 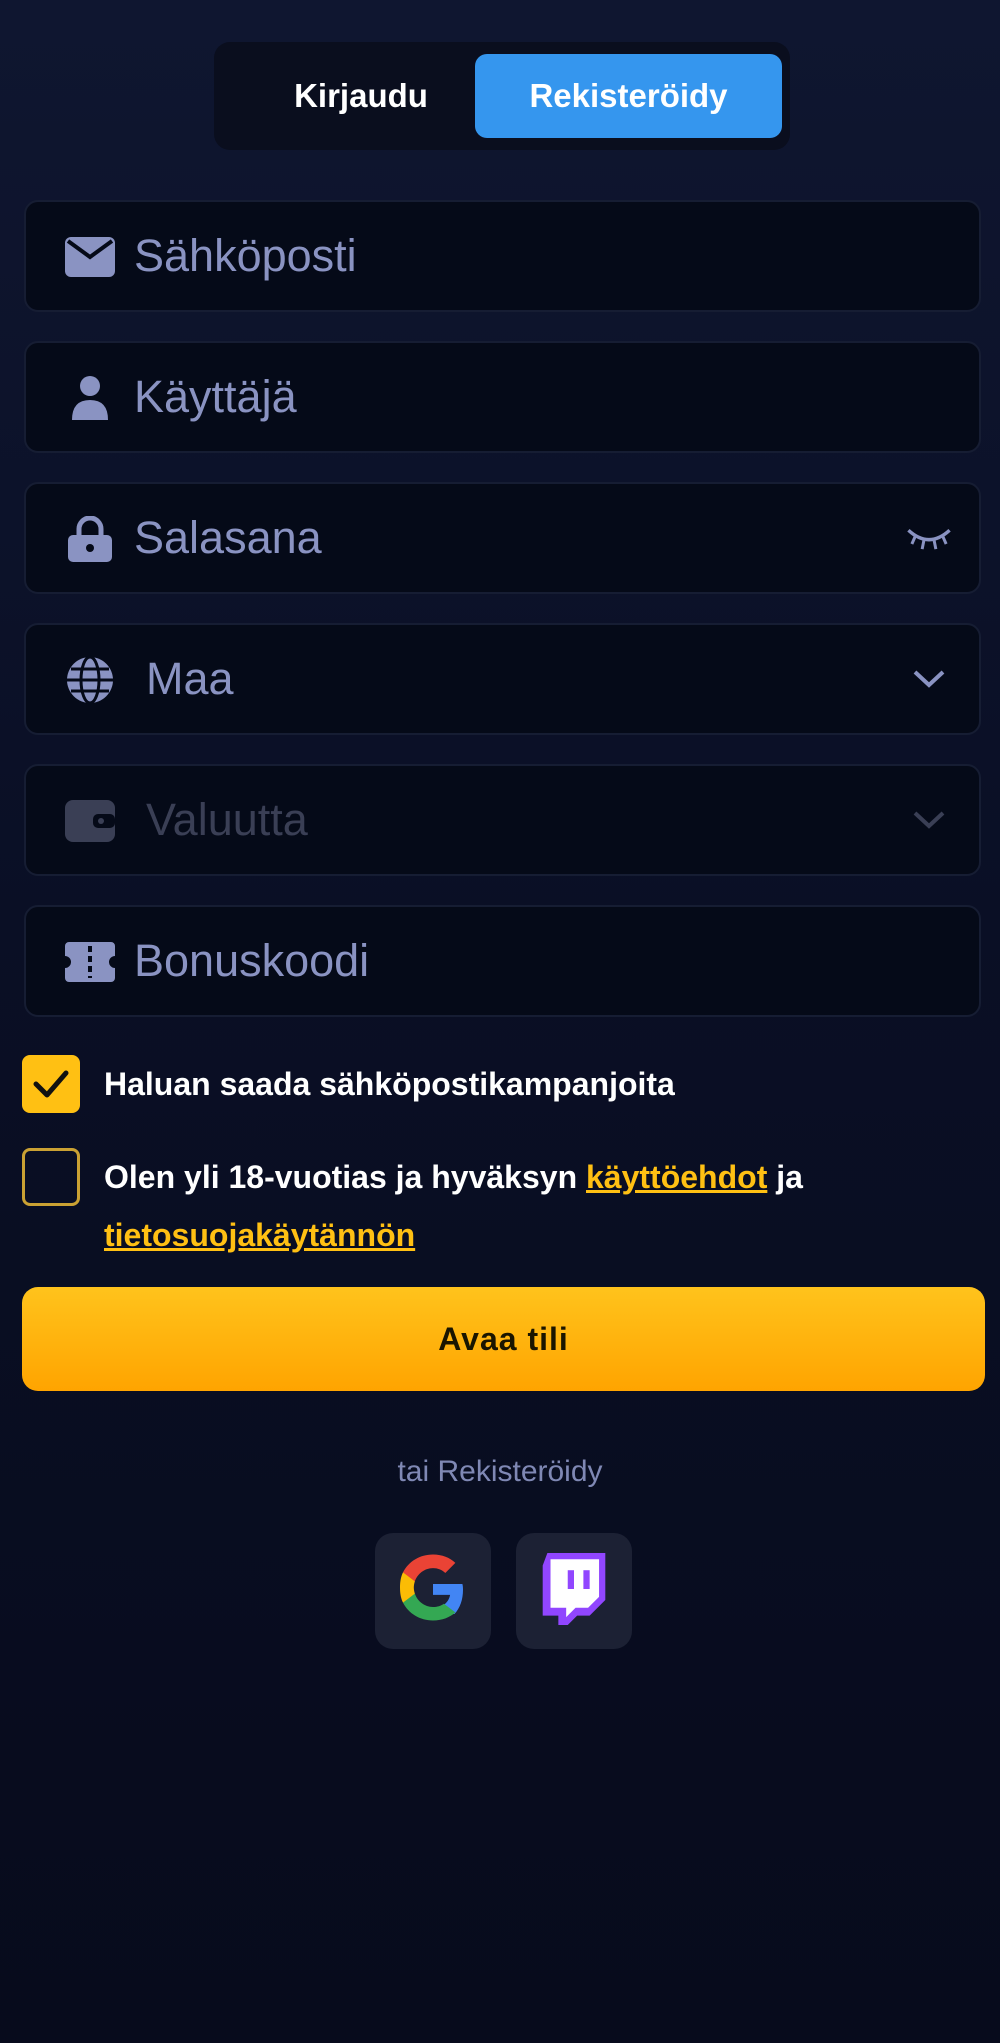 What do you see at coordinates (628, 96) in the screenshot?
I see `tab-register: Rekisteröidy` at bounding box center [628, 96].